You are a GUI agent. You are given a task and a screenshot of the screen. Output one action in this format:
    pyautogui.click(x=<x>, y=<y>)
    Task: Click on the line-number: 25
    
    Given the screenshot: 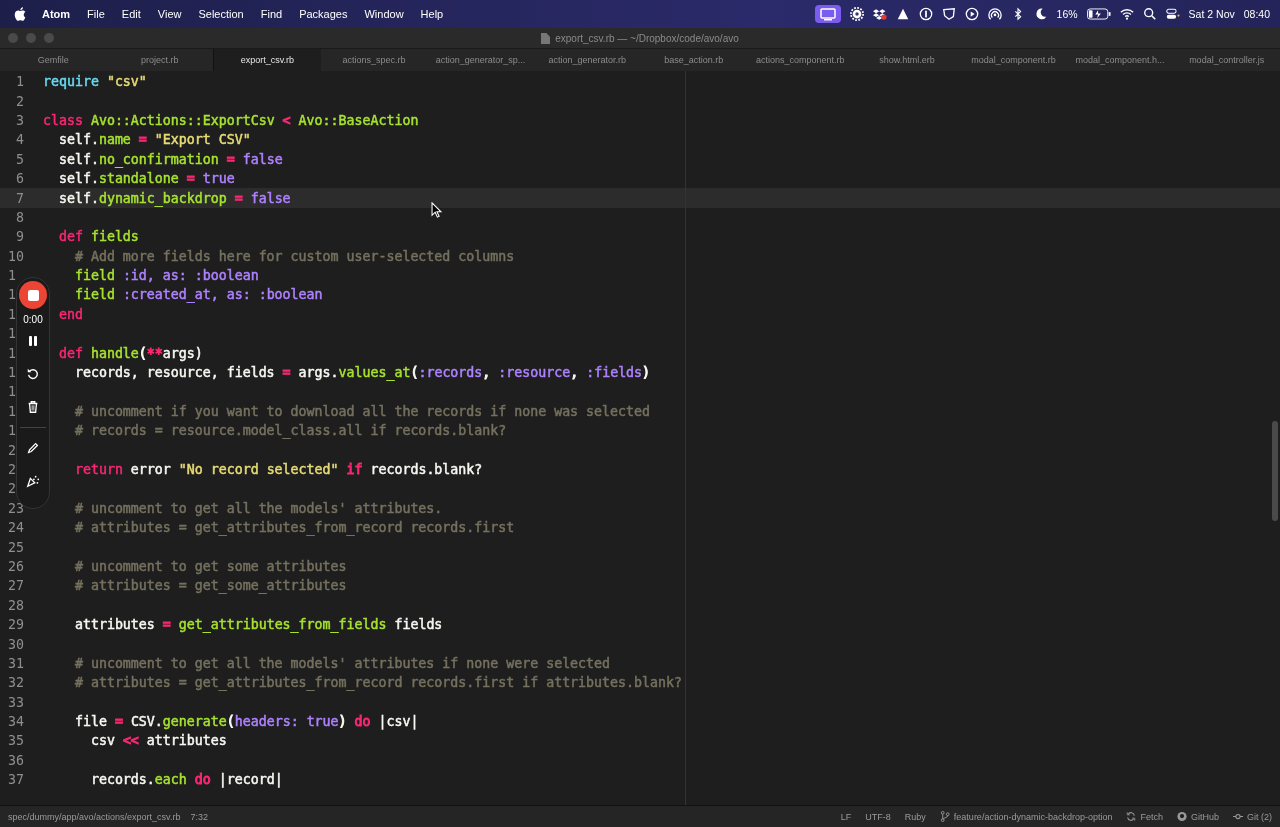 What is the action you would take?
    pyautogui.click(x=15, y=547)
    